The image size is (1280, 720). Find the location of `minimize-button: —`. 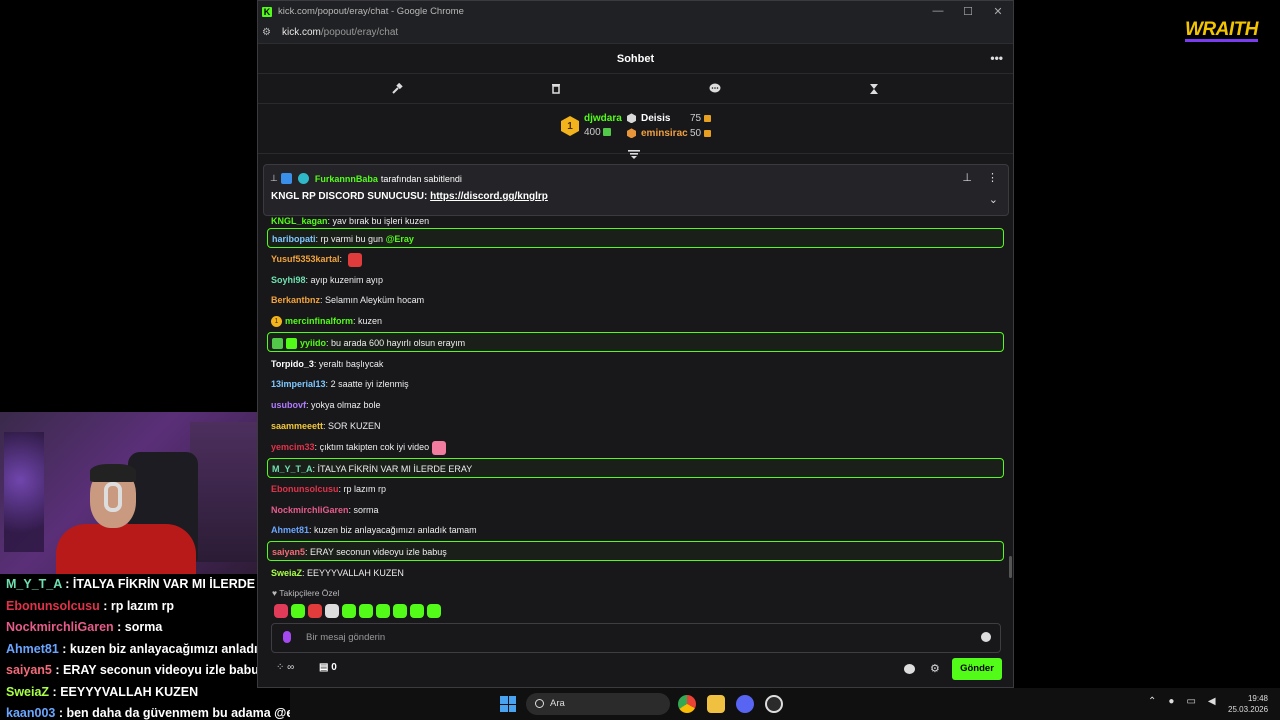

minimize-button: — is located at coordinates (938, 11).